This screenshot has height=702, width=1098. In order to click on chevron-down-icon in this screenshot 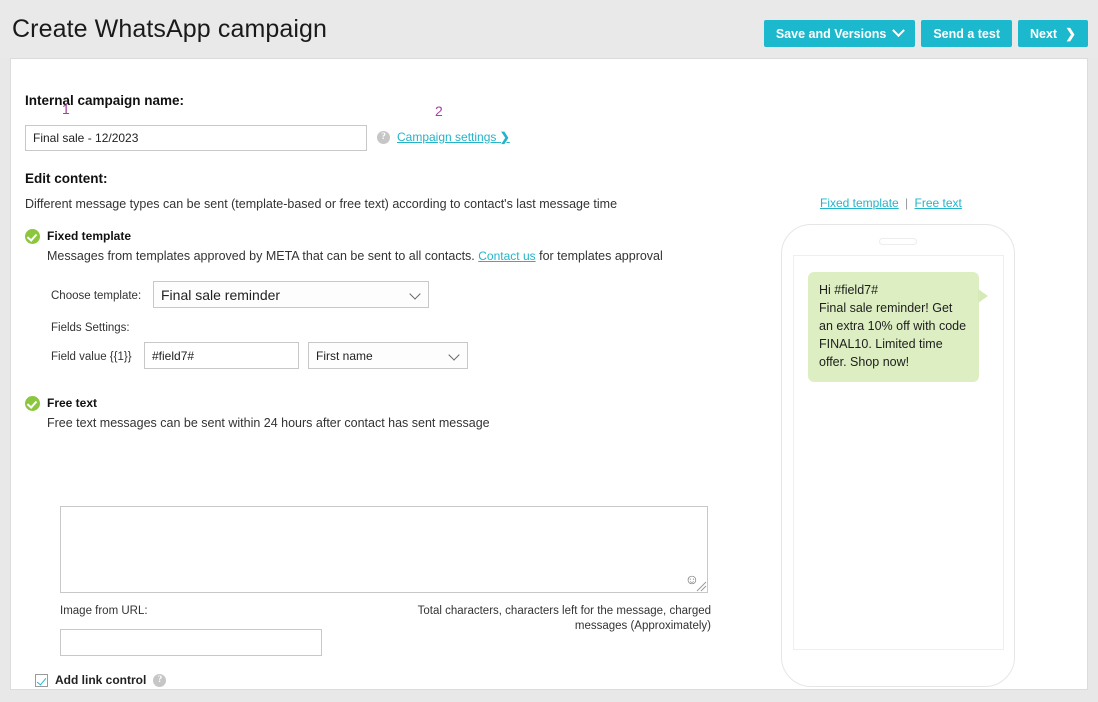, I will do `click(899, 31)`.